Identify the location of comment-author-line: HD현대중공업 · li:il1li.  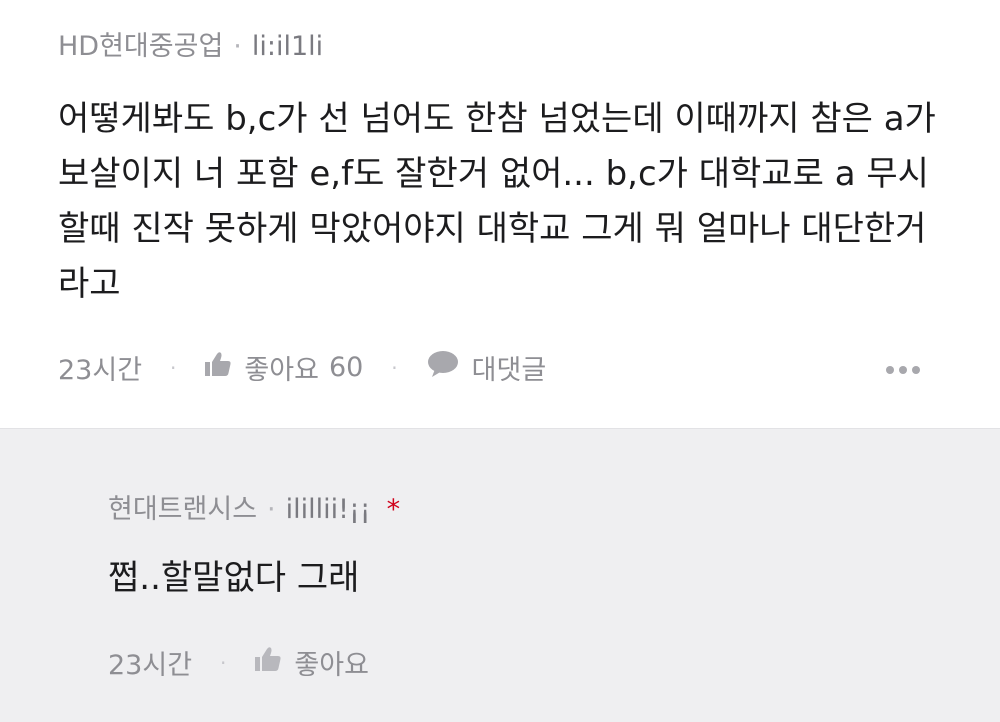
(190, 43).